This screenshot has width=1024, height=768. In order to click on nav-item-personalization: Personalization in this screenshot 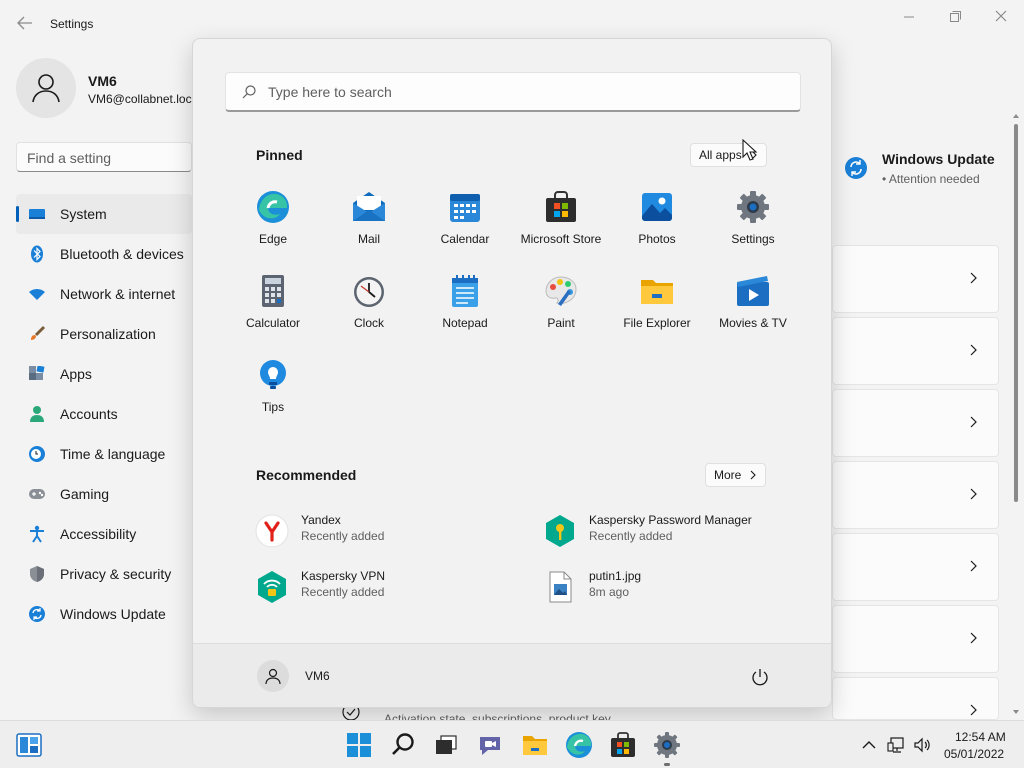, I will do `click(104, 334)`.